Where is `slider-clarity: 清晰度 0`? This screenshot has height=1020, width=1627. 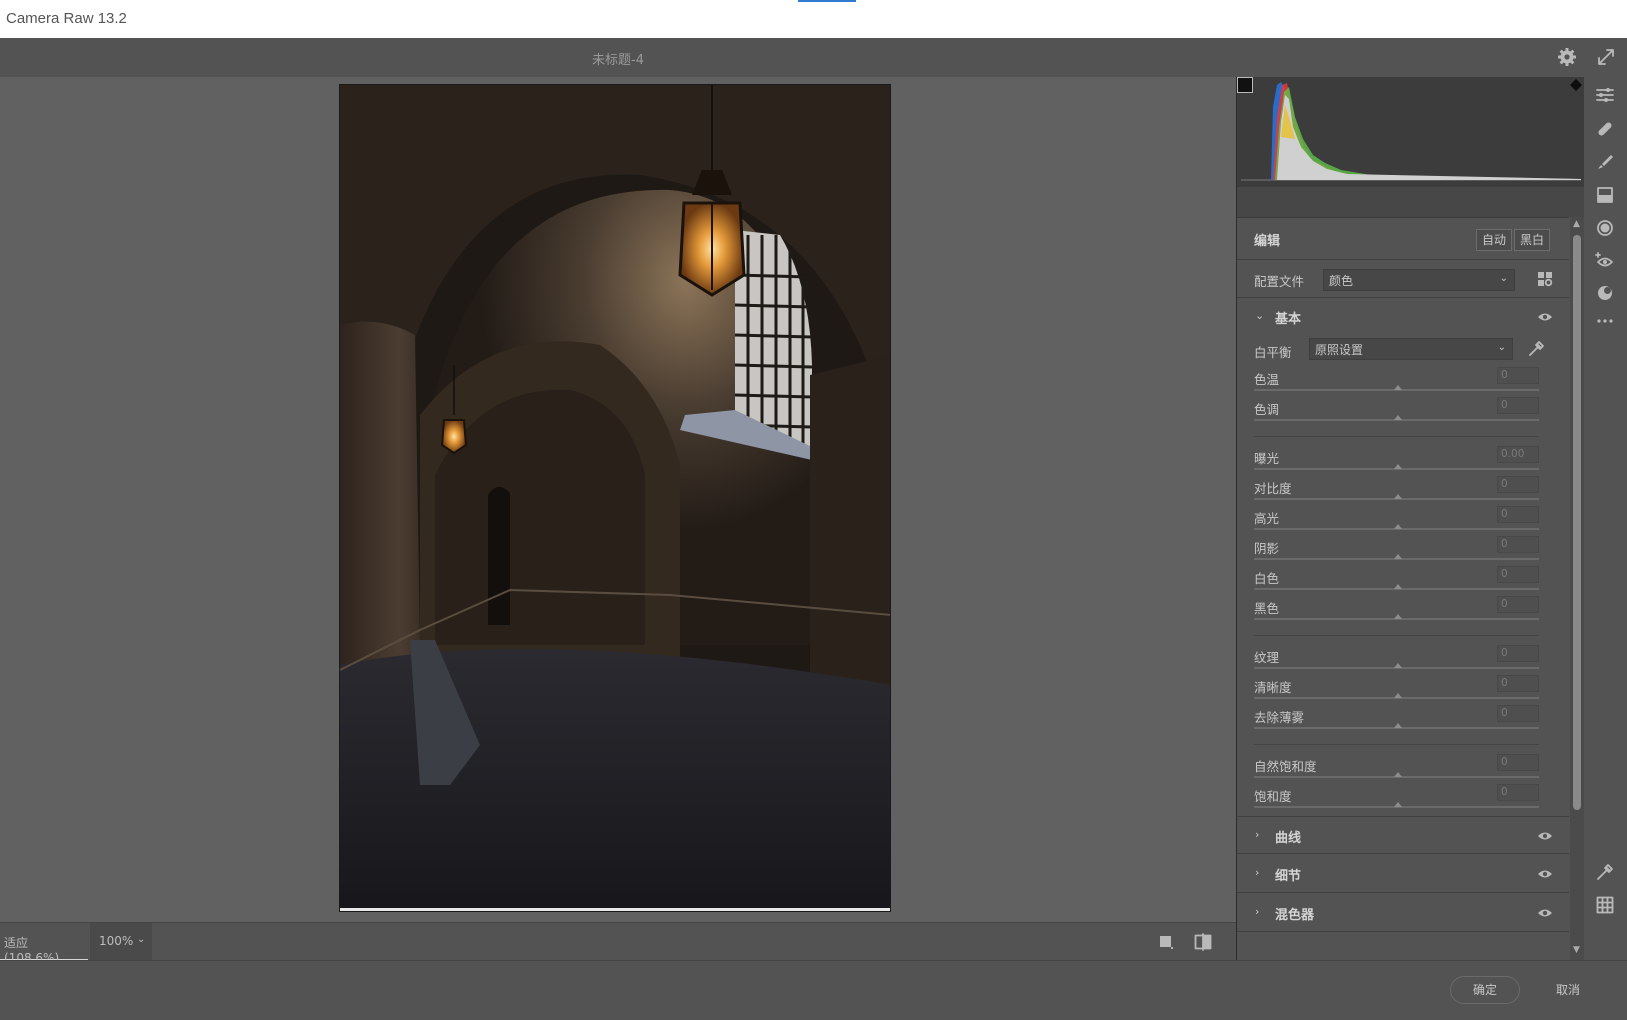
slider-clarity: 清晰度 0 is located at coordinates (1403, 690).